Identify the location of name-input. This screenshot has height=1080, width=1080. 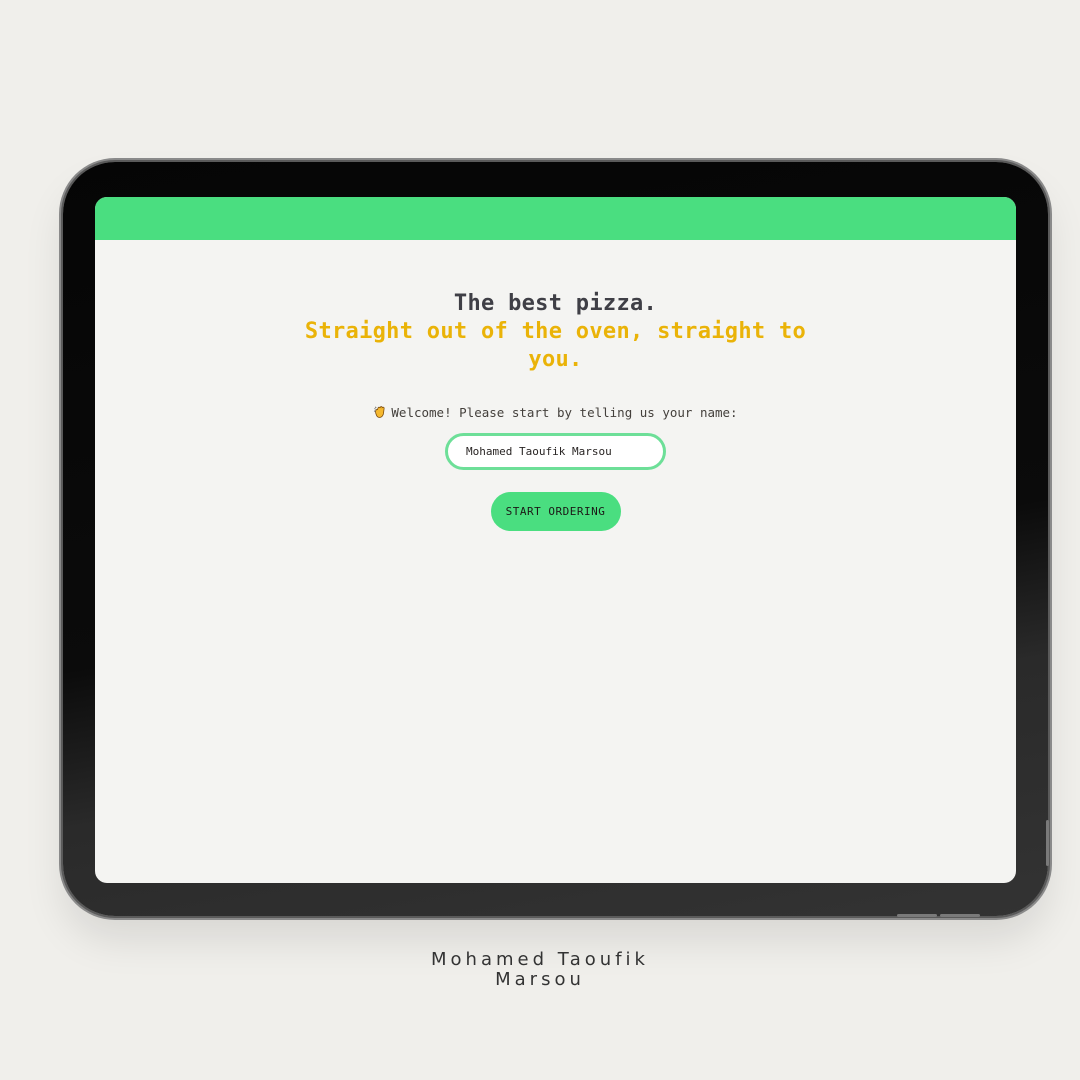
(555, 451).